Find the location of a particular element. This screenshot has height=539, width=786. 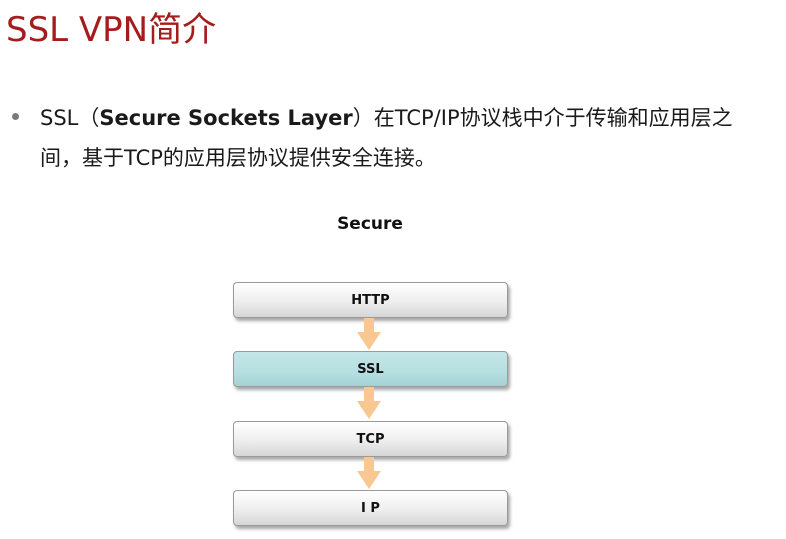

bullet-dot-icon is located at coordinates (15, 116).